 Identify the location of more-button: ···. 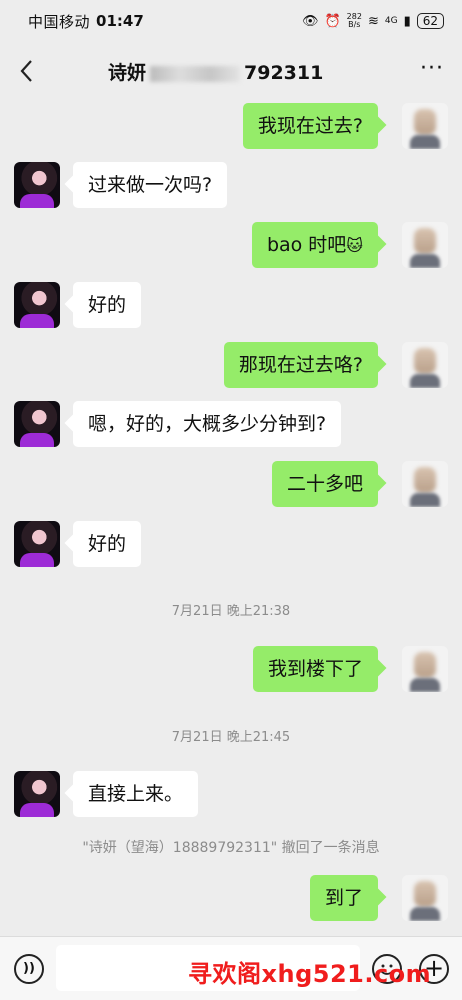
(432, 68).